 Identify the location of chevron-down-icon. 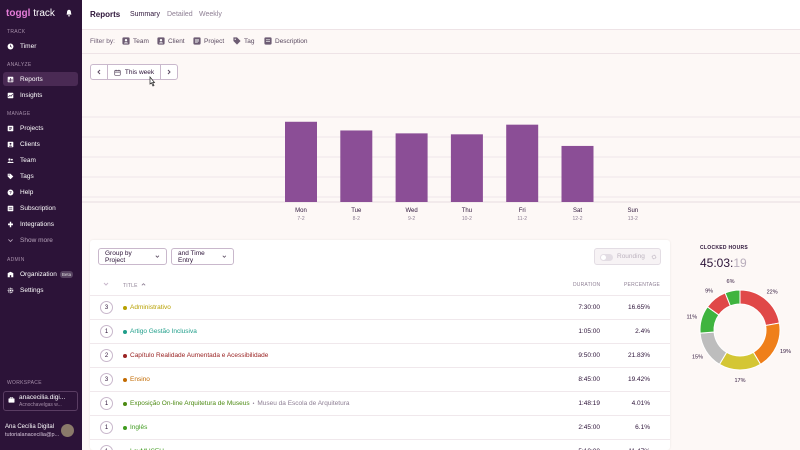
(10, 240).